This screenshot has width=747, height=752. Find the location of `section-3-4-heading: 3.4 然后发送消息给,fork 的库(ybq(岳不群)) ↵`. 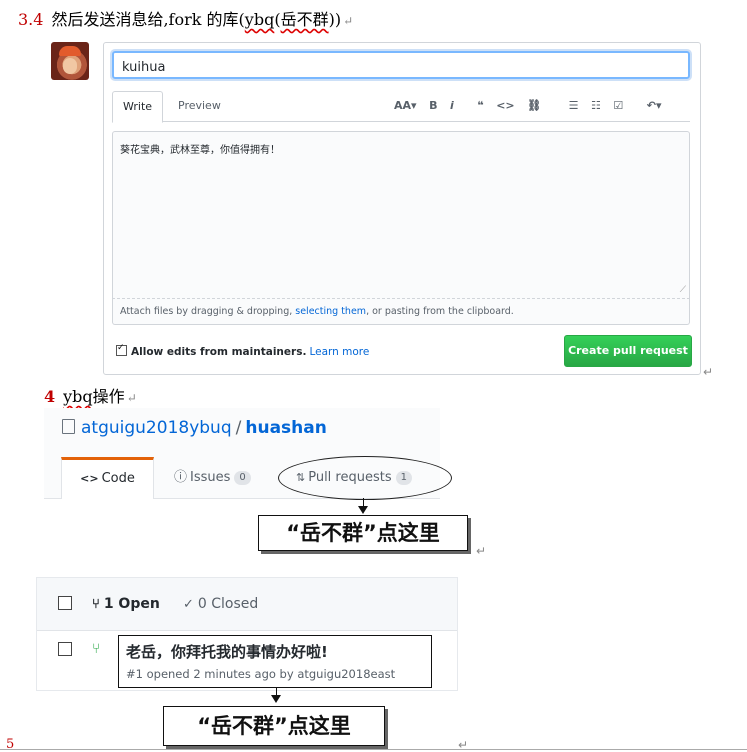

section-3-4-heading: 3.4 然后发送消息给,fork 的库(ybq(岳不群)) ↵ is located at coordinates (185, 18).